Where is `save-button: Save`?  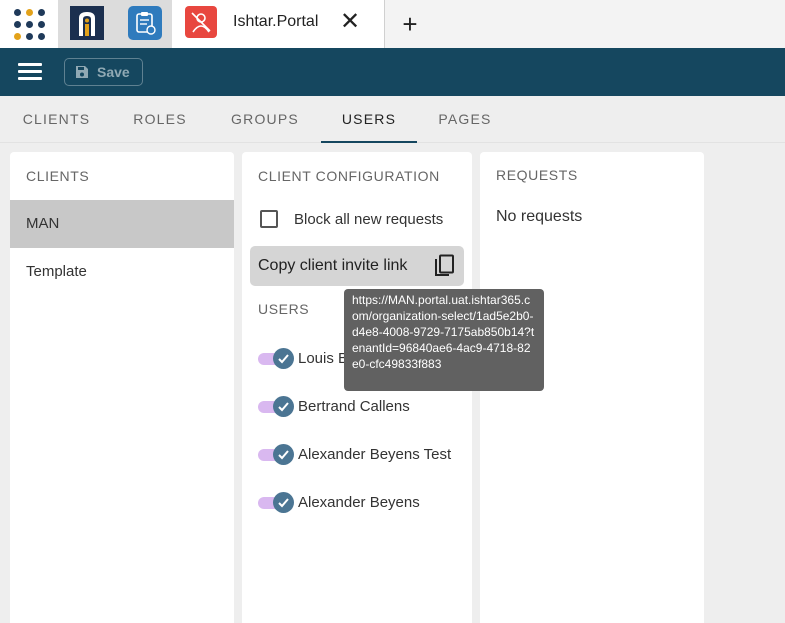
save-button: Save is located at coordinates (103, 72).